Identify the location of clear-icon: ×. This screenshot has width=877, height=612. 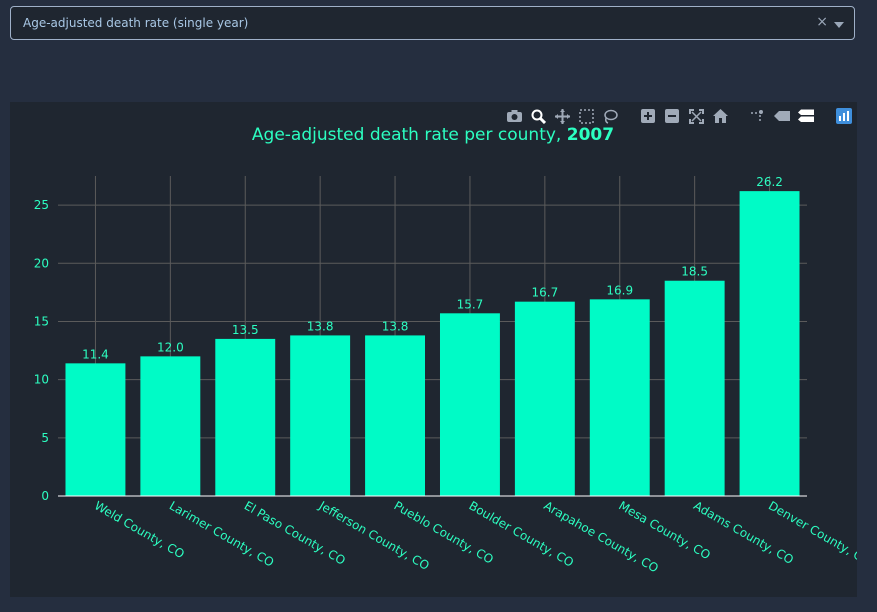
(822, 22).